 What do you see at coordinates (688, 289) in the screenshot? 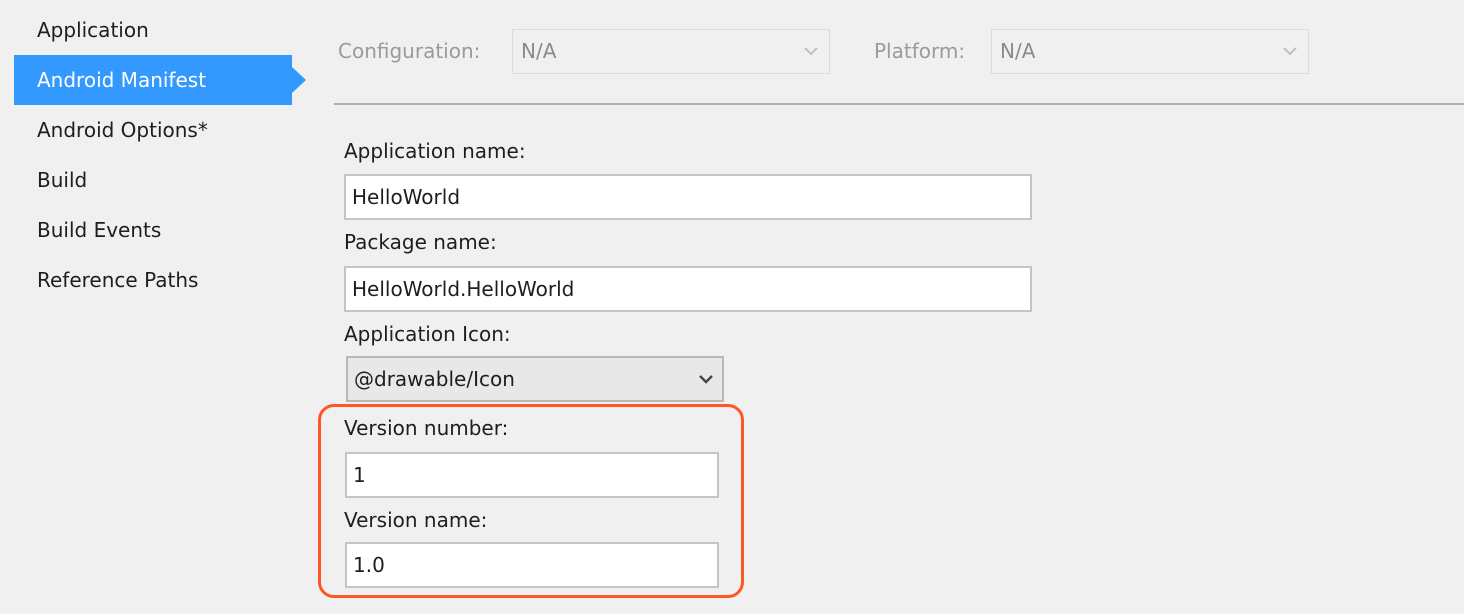
I see `package-name-input` at bounding box center [688, 289].